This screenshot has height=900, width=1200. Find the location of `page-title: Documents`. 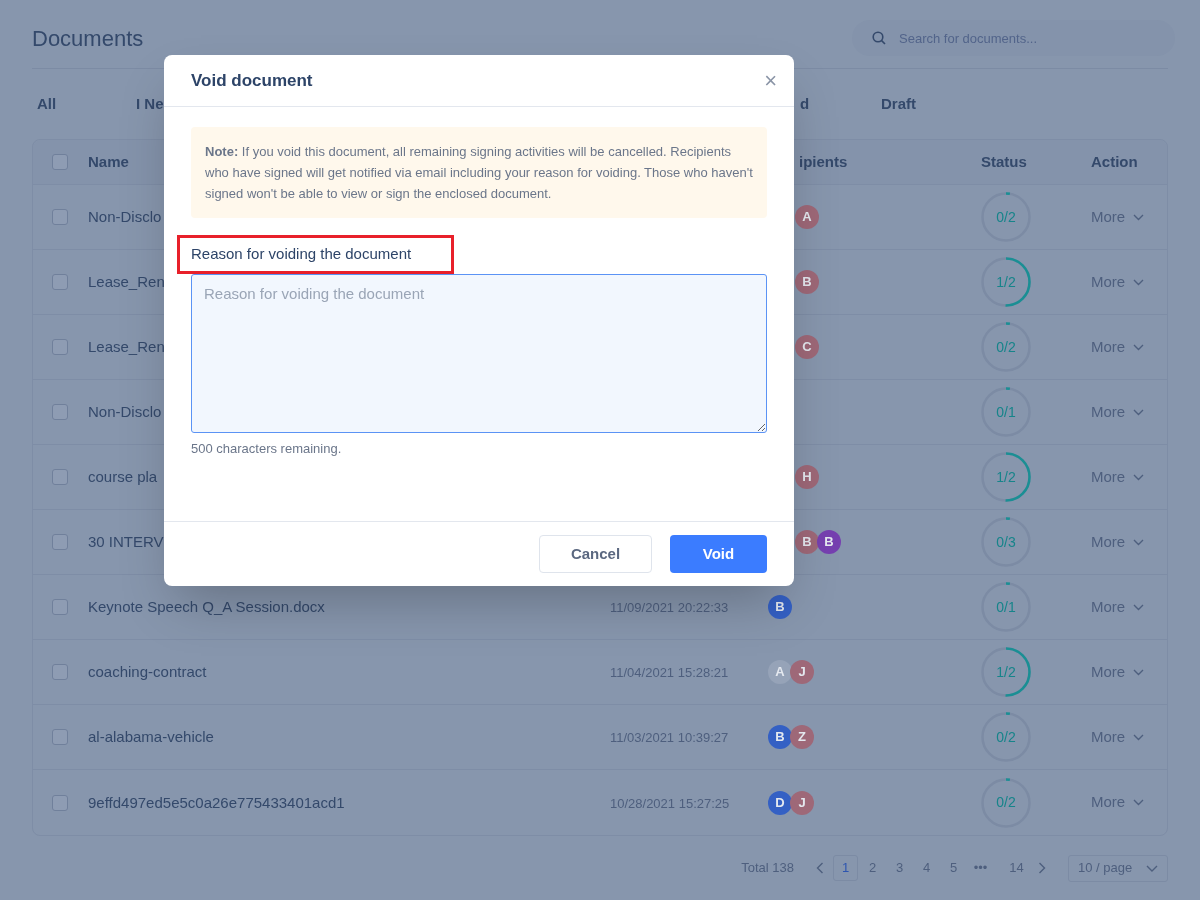

page-title: Documents is located at coordinates (88, 38).